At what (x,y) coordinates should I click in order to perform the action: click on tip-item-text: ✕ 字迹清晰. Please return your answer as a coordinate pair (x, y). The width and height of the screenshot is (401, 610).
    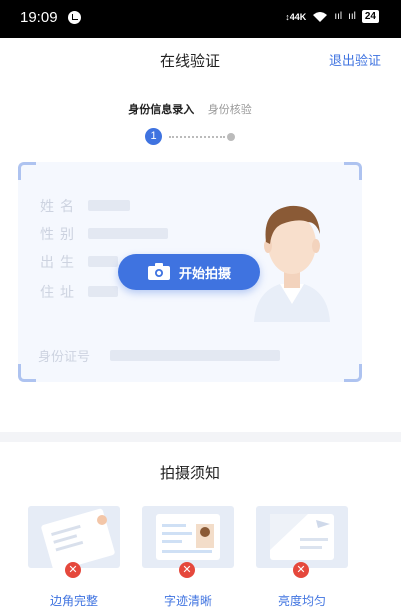
    Looking at the image, I should click on (188, 557).